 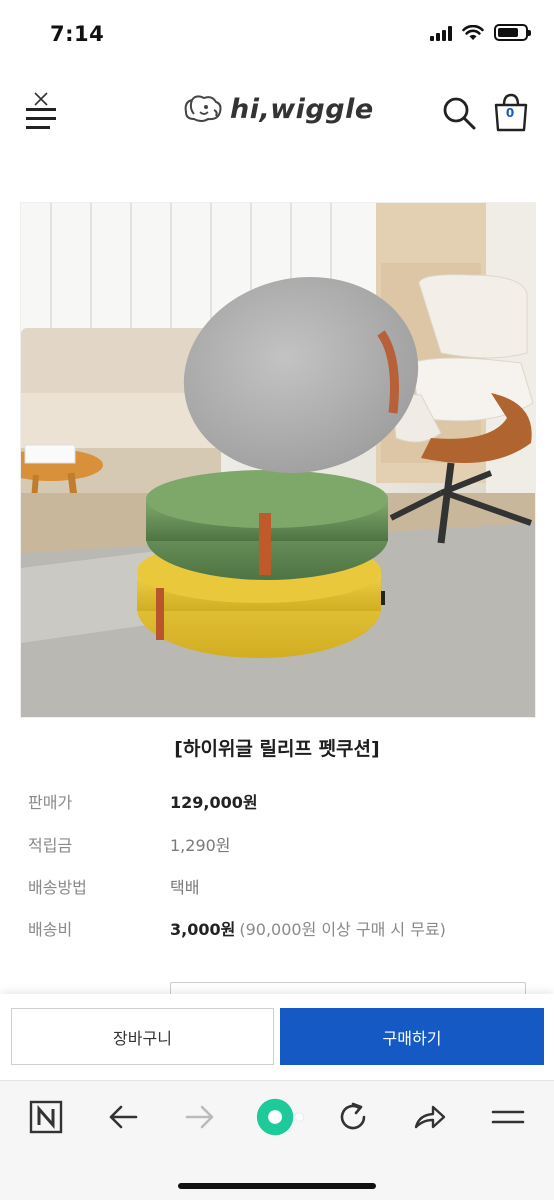 I want to click on refresh-icon, so click(x=353, y=1117).